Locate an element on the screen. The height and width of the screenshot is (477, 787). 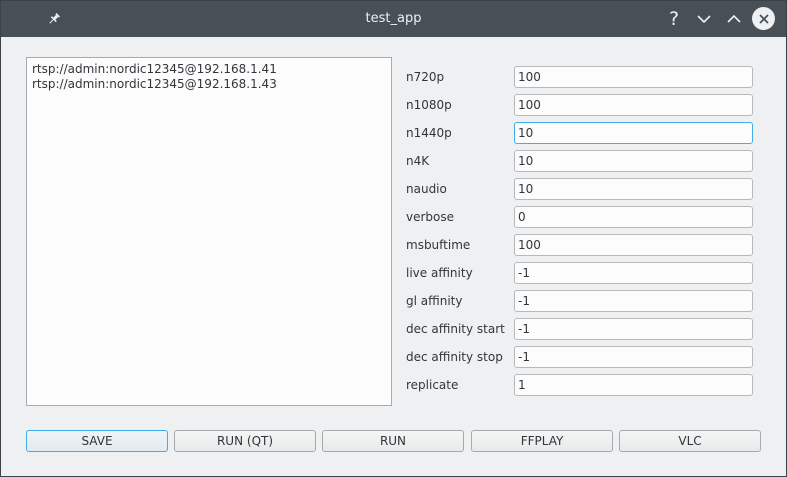
help-button: ? is located at coordinates (674, 19).